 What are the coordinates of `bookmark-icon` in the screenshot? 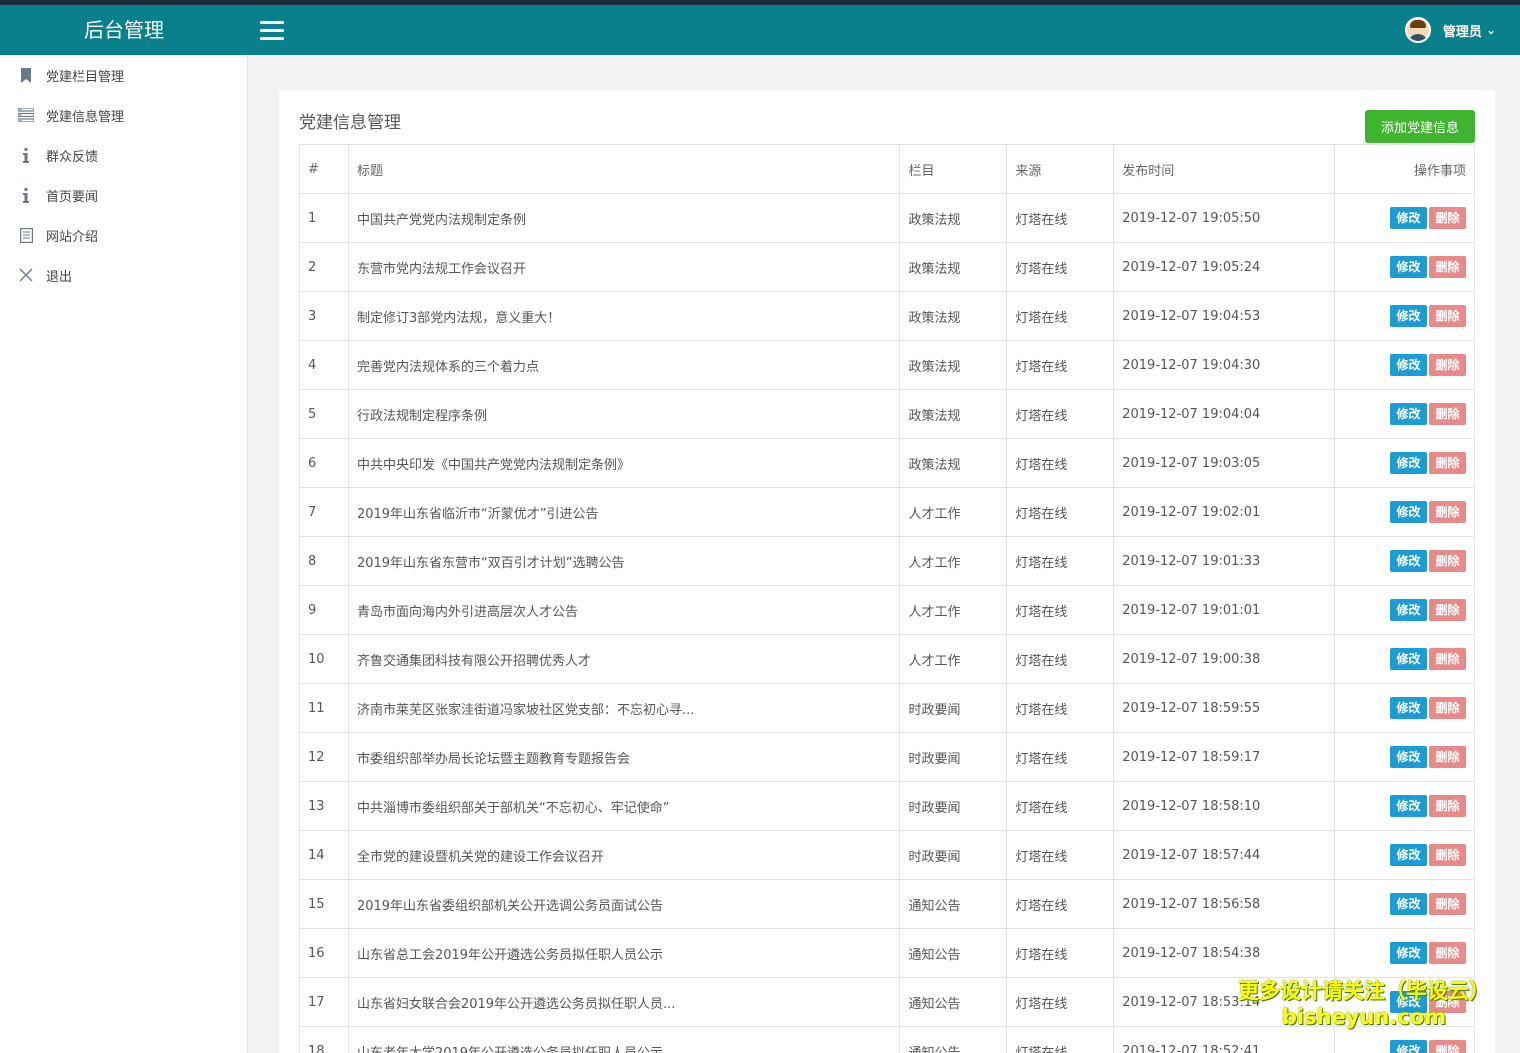 It's located at (26, 75).